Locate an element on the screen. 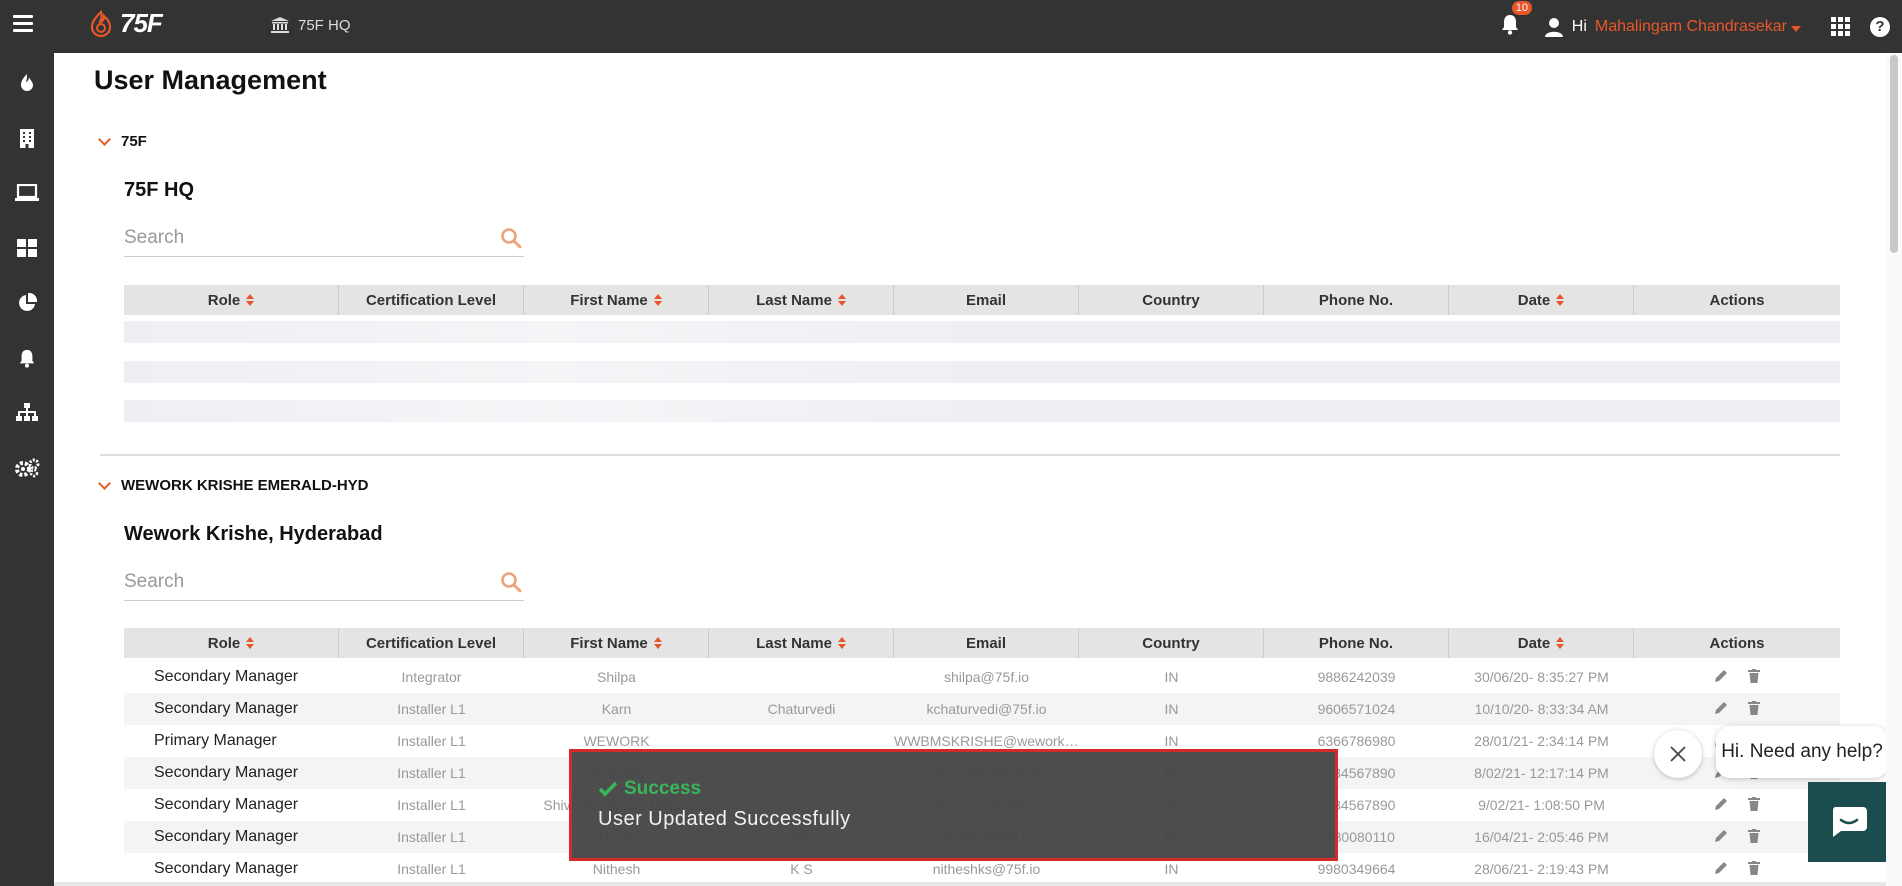  cell-date: 9/02/21- 1:08:50 PM is located at coordinates (1541, 805).